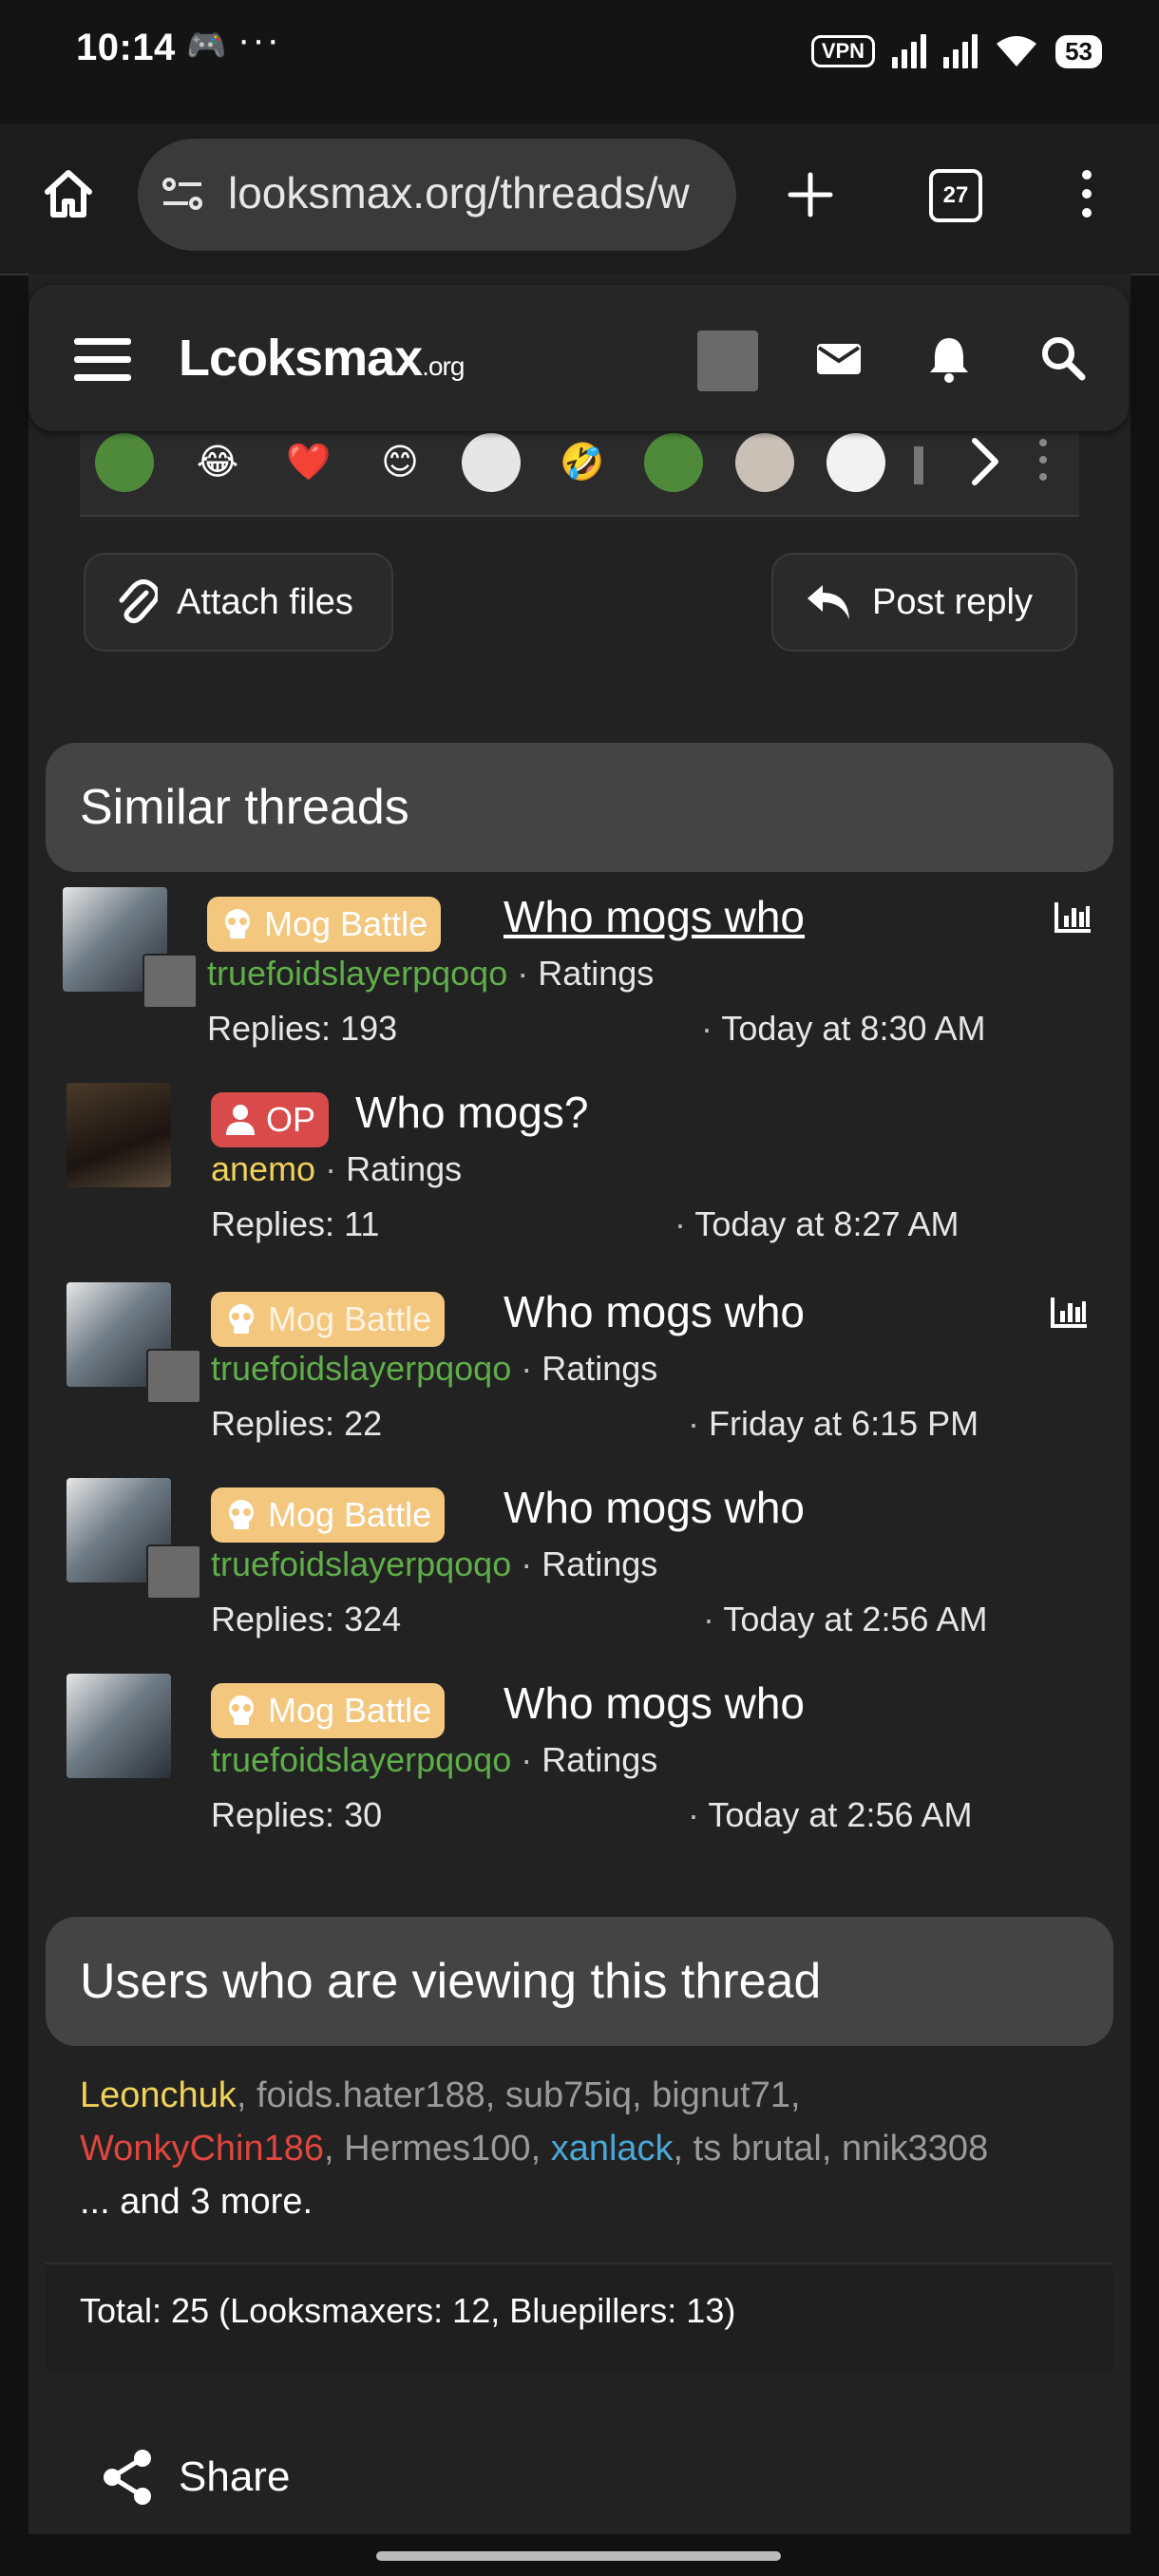  Describe the element at coordinates (202, 2149) in the screenshot. I see `viewer-link: WonkyChin186` at that location.